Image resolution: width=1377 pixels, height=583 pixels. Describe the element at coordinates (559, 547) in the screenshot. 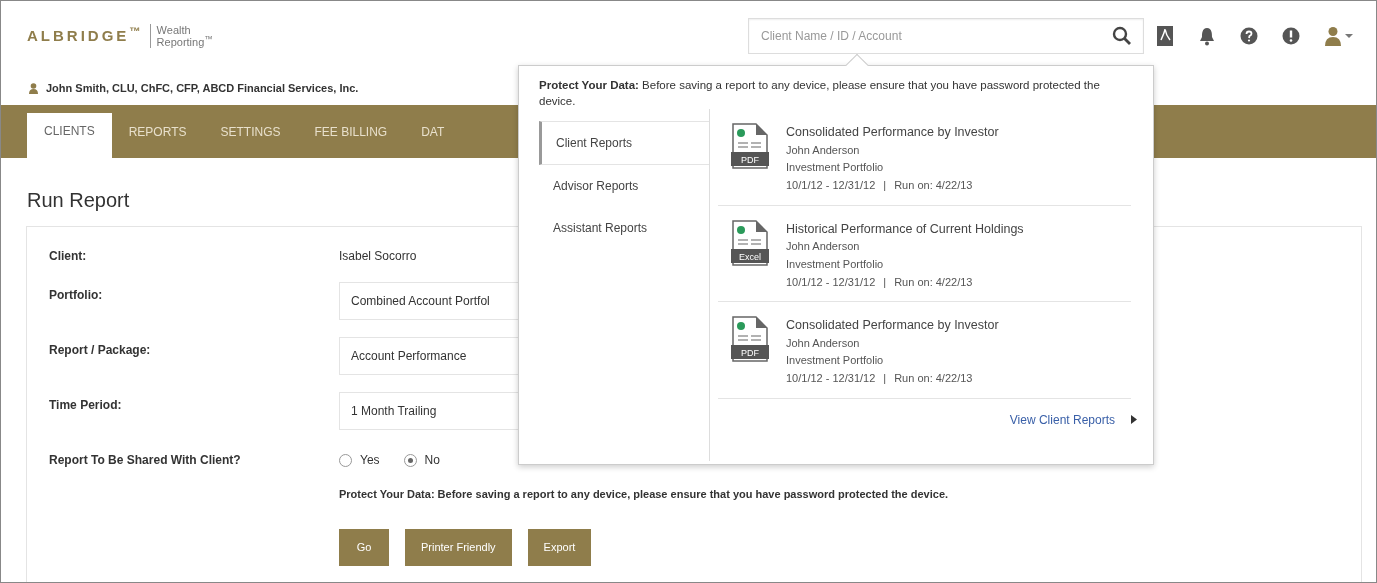

I see `action-button: Export` at that location.